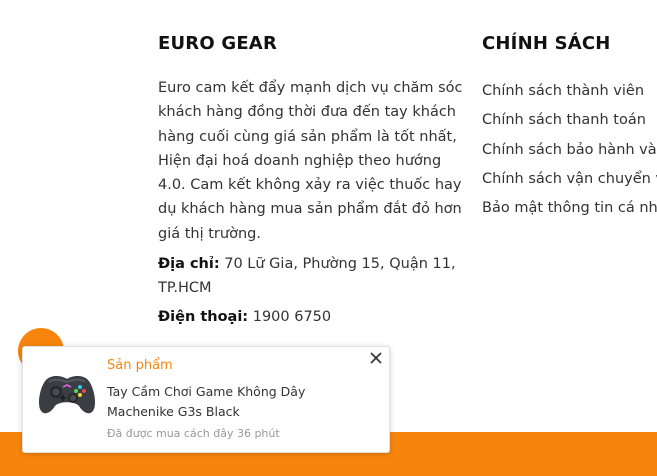 The image size is (657, 476). I want to click on popup-purchase-time: Đã được mua cách đây 36 phút, so click(193, 433).